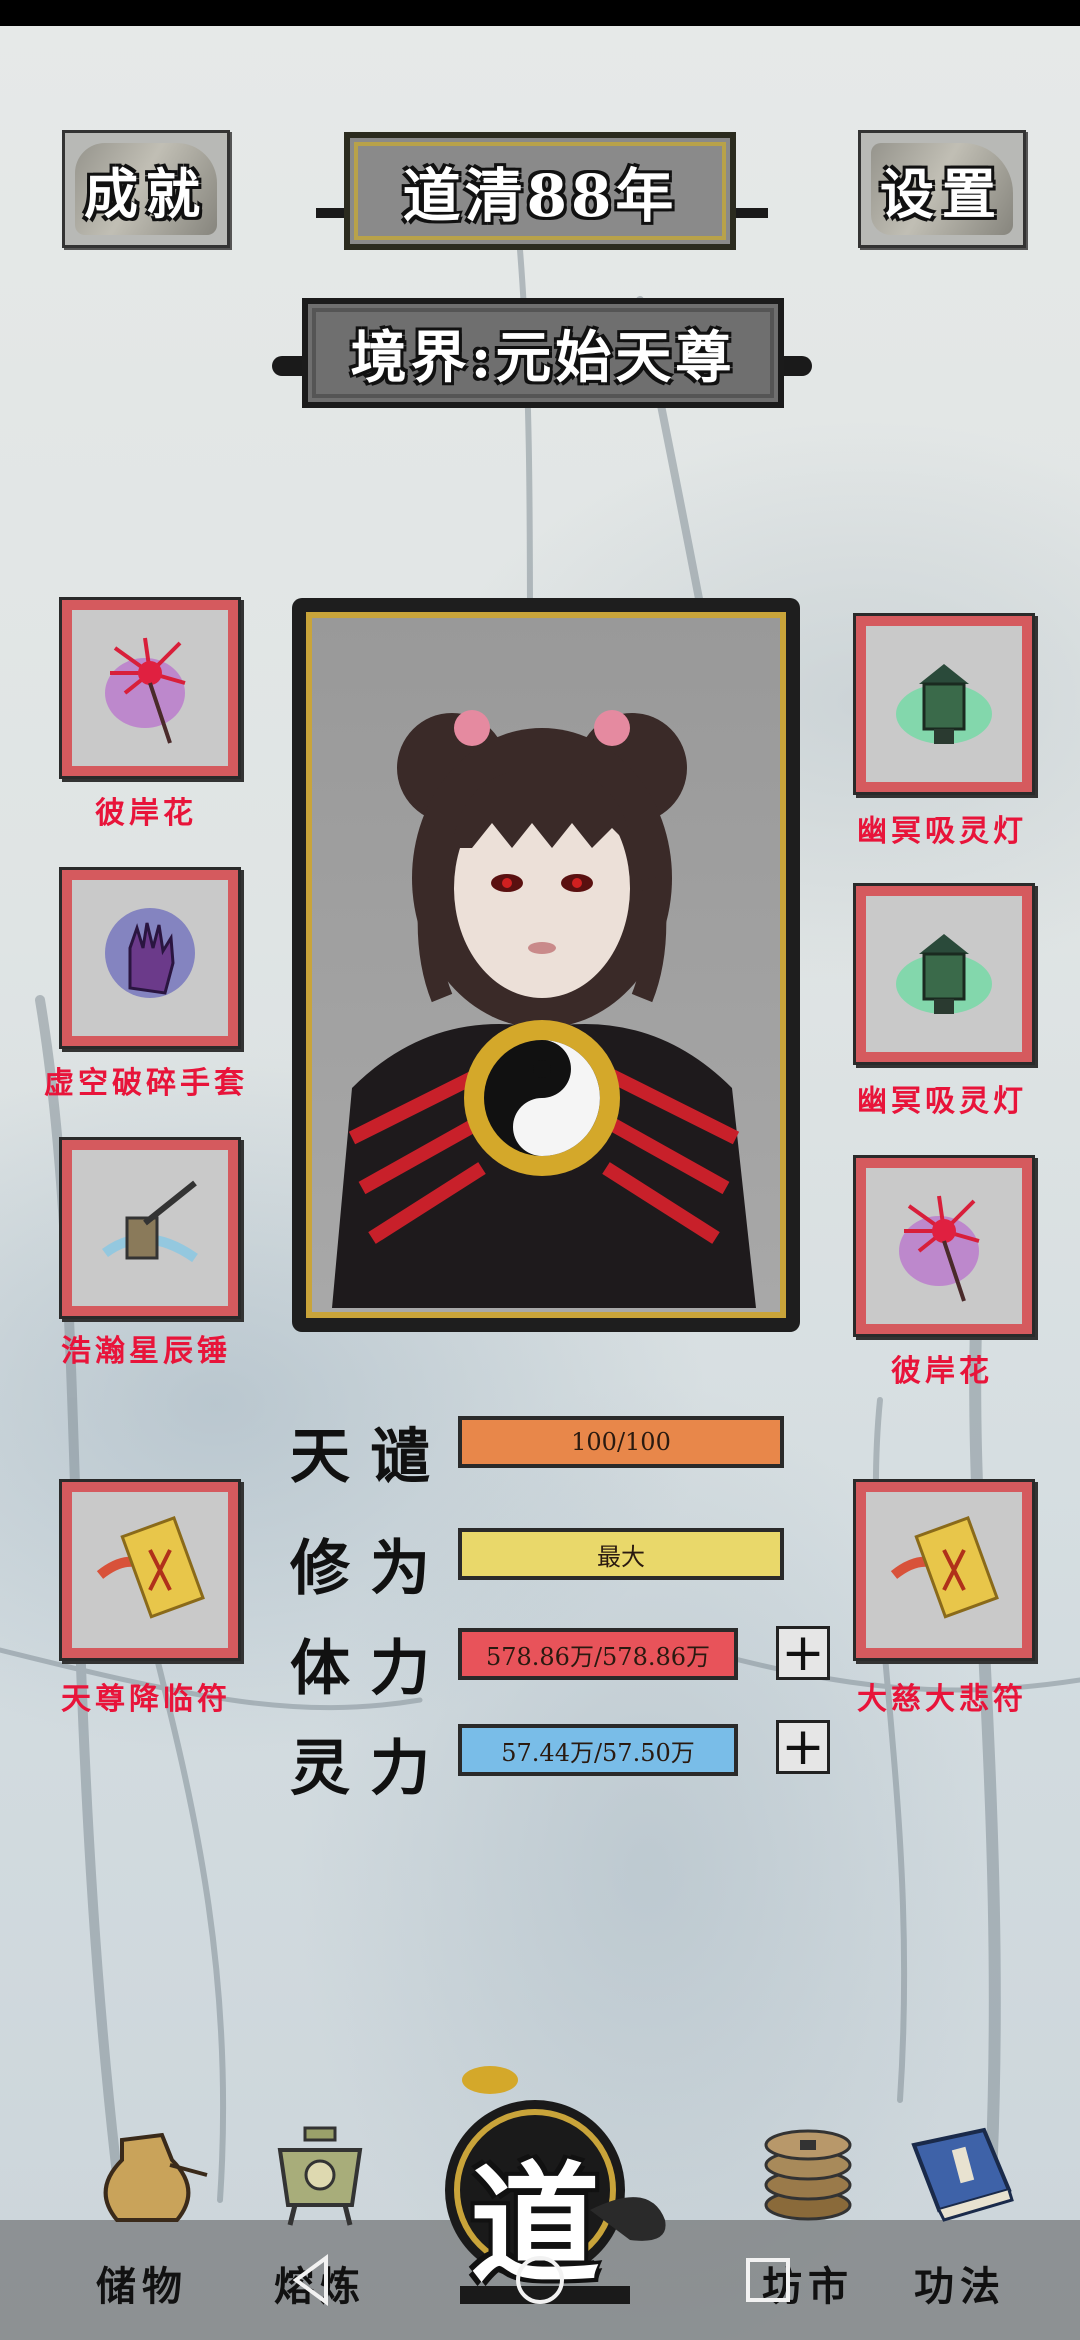 Image resolution: width=1080 pixels, height=2340 pixels. I want to click on settings-button: 设置, so click(942, 189).